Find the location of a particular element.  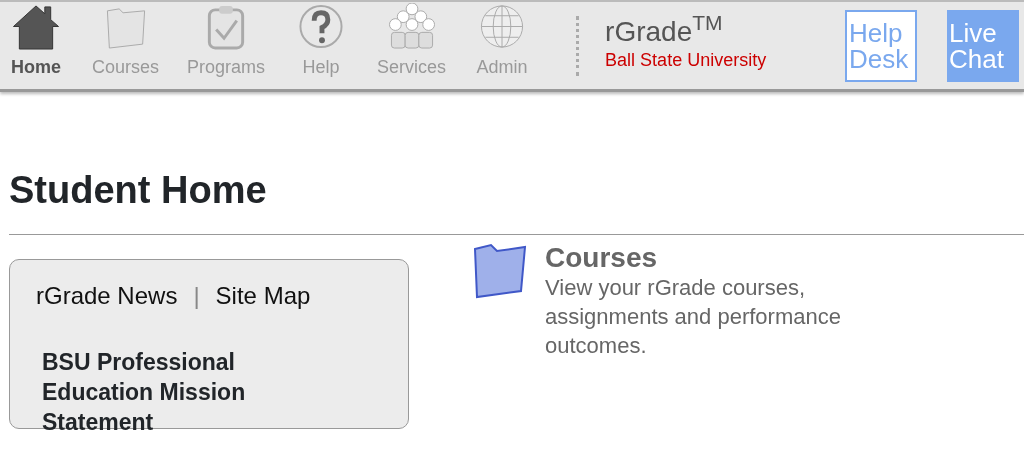

toolbar-tab: Home is located at coordinates (36, 45).